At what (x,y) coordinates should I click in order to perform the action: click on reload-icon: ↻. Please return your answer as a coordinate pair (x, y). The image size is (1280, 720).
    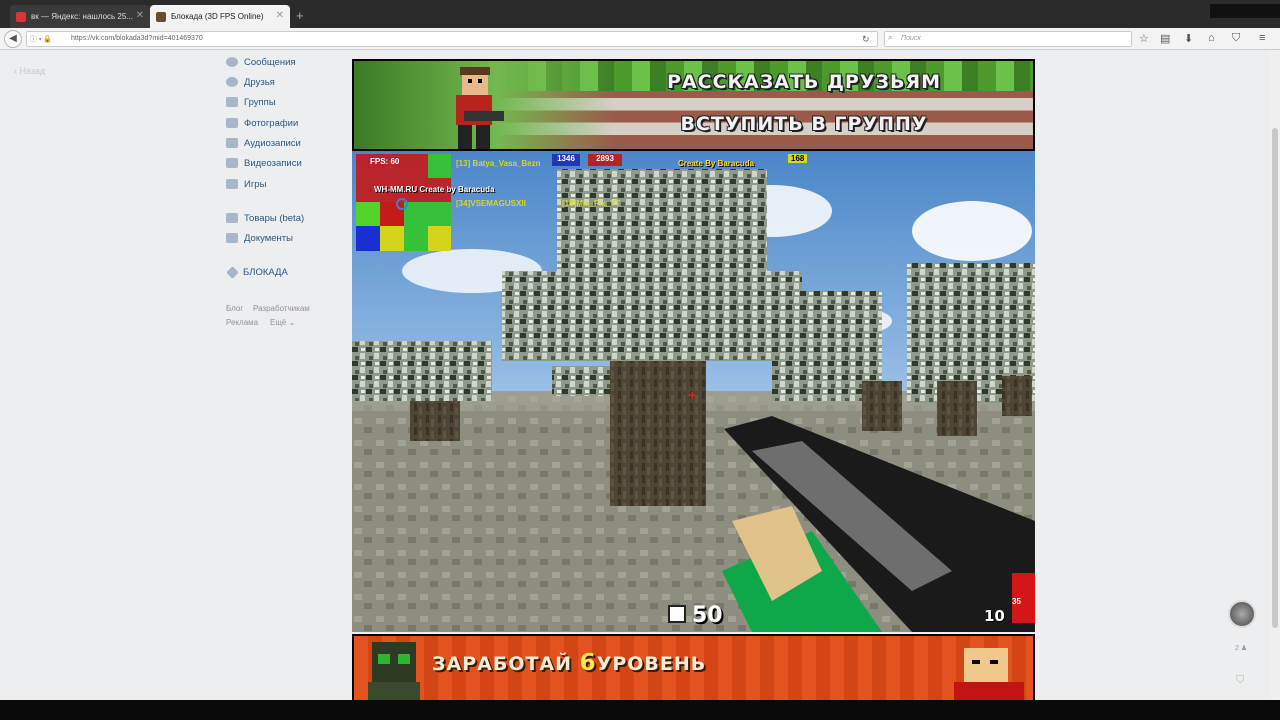
    Looking at the image, I should click on (866, 39).